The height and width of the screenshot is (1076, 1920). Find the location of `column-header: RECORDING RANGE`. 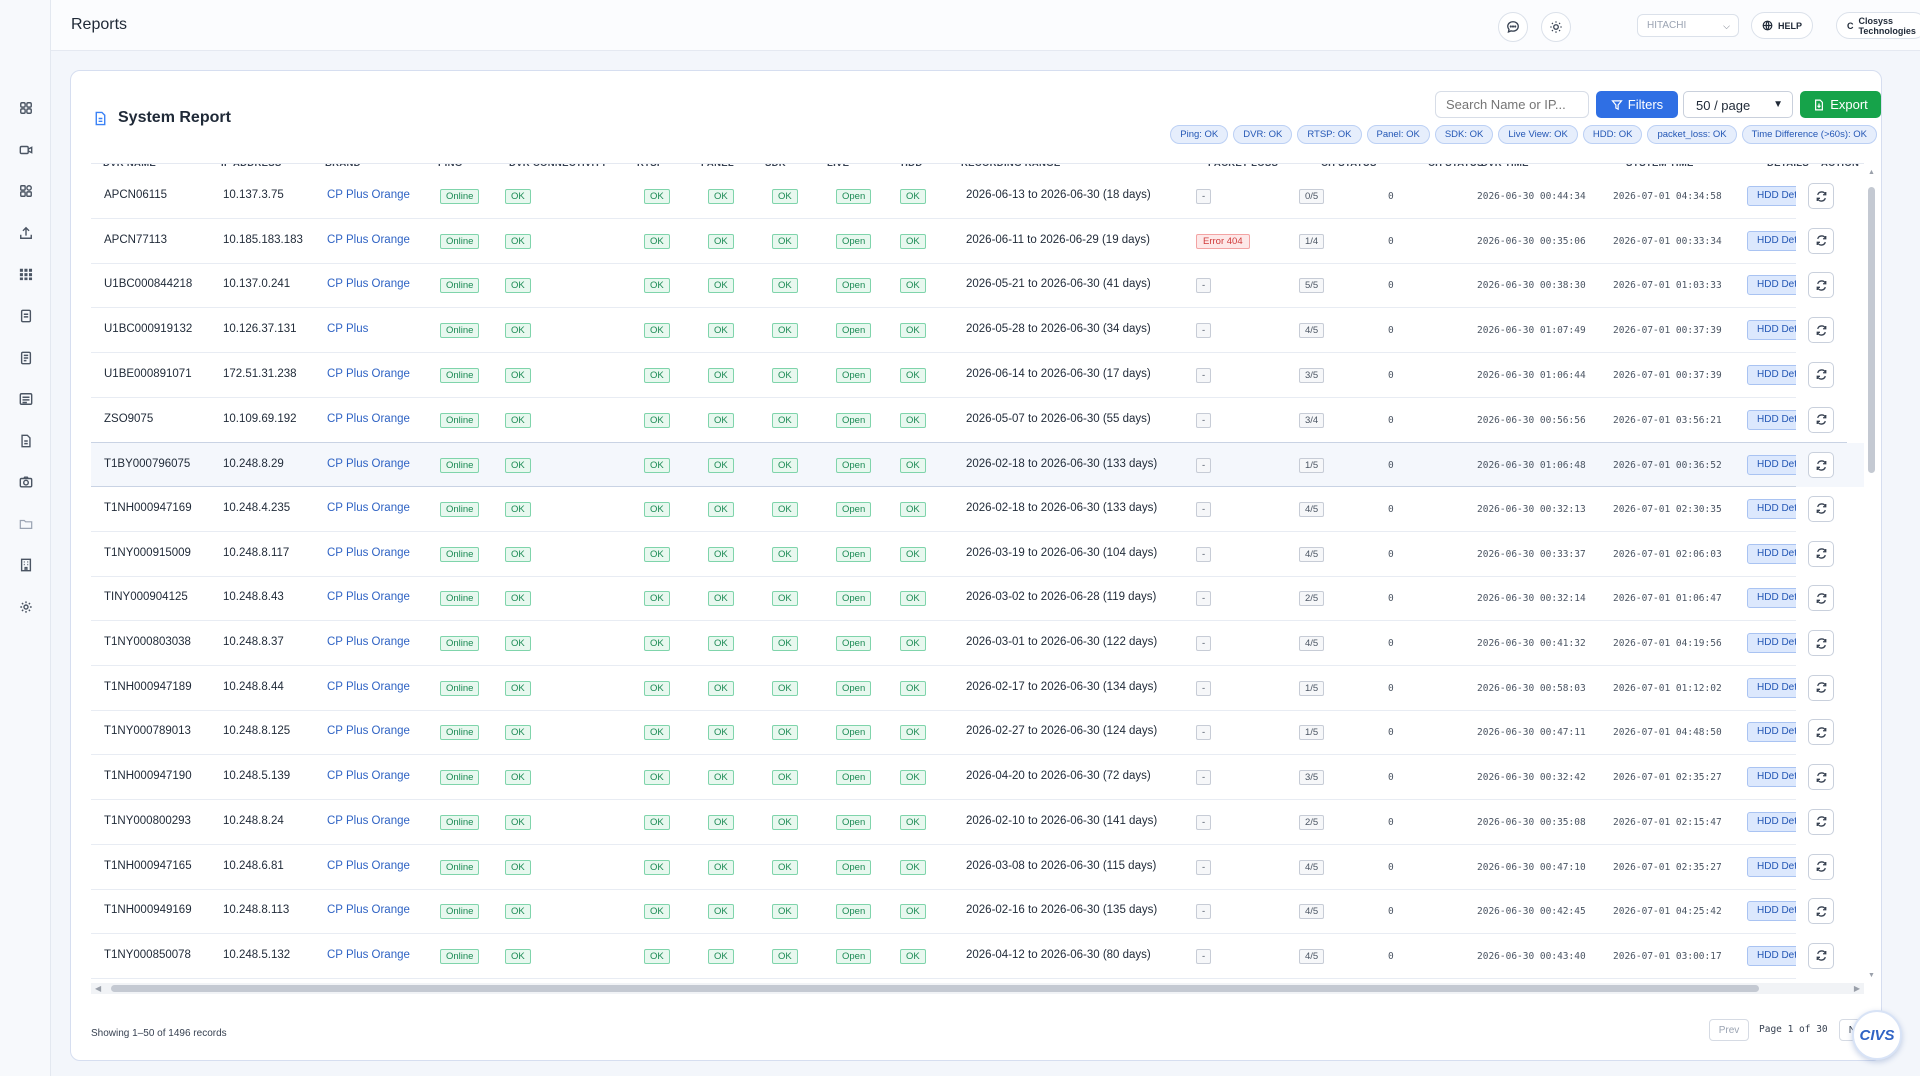

column-header: RECORDING RANGE is located at coordinates (1011, 166).